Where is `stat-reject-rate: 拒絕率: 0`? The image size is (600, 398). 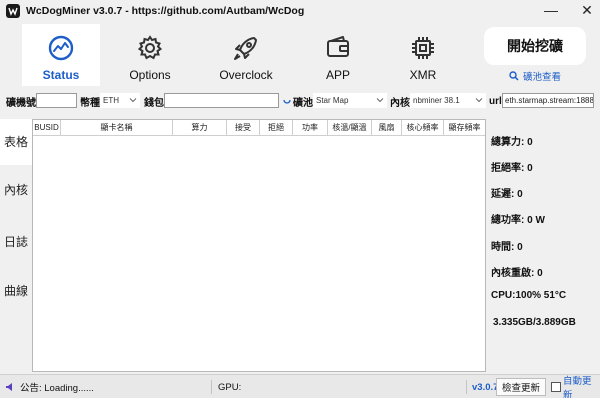
stat-reject-rate: 拒絕率: 0 is located at coordinates (512, 168).